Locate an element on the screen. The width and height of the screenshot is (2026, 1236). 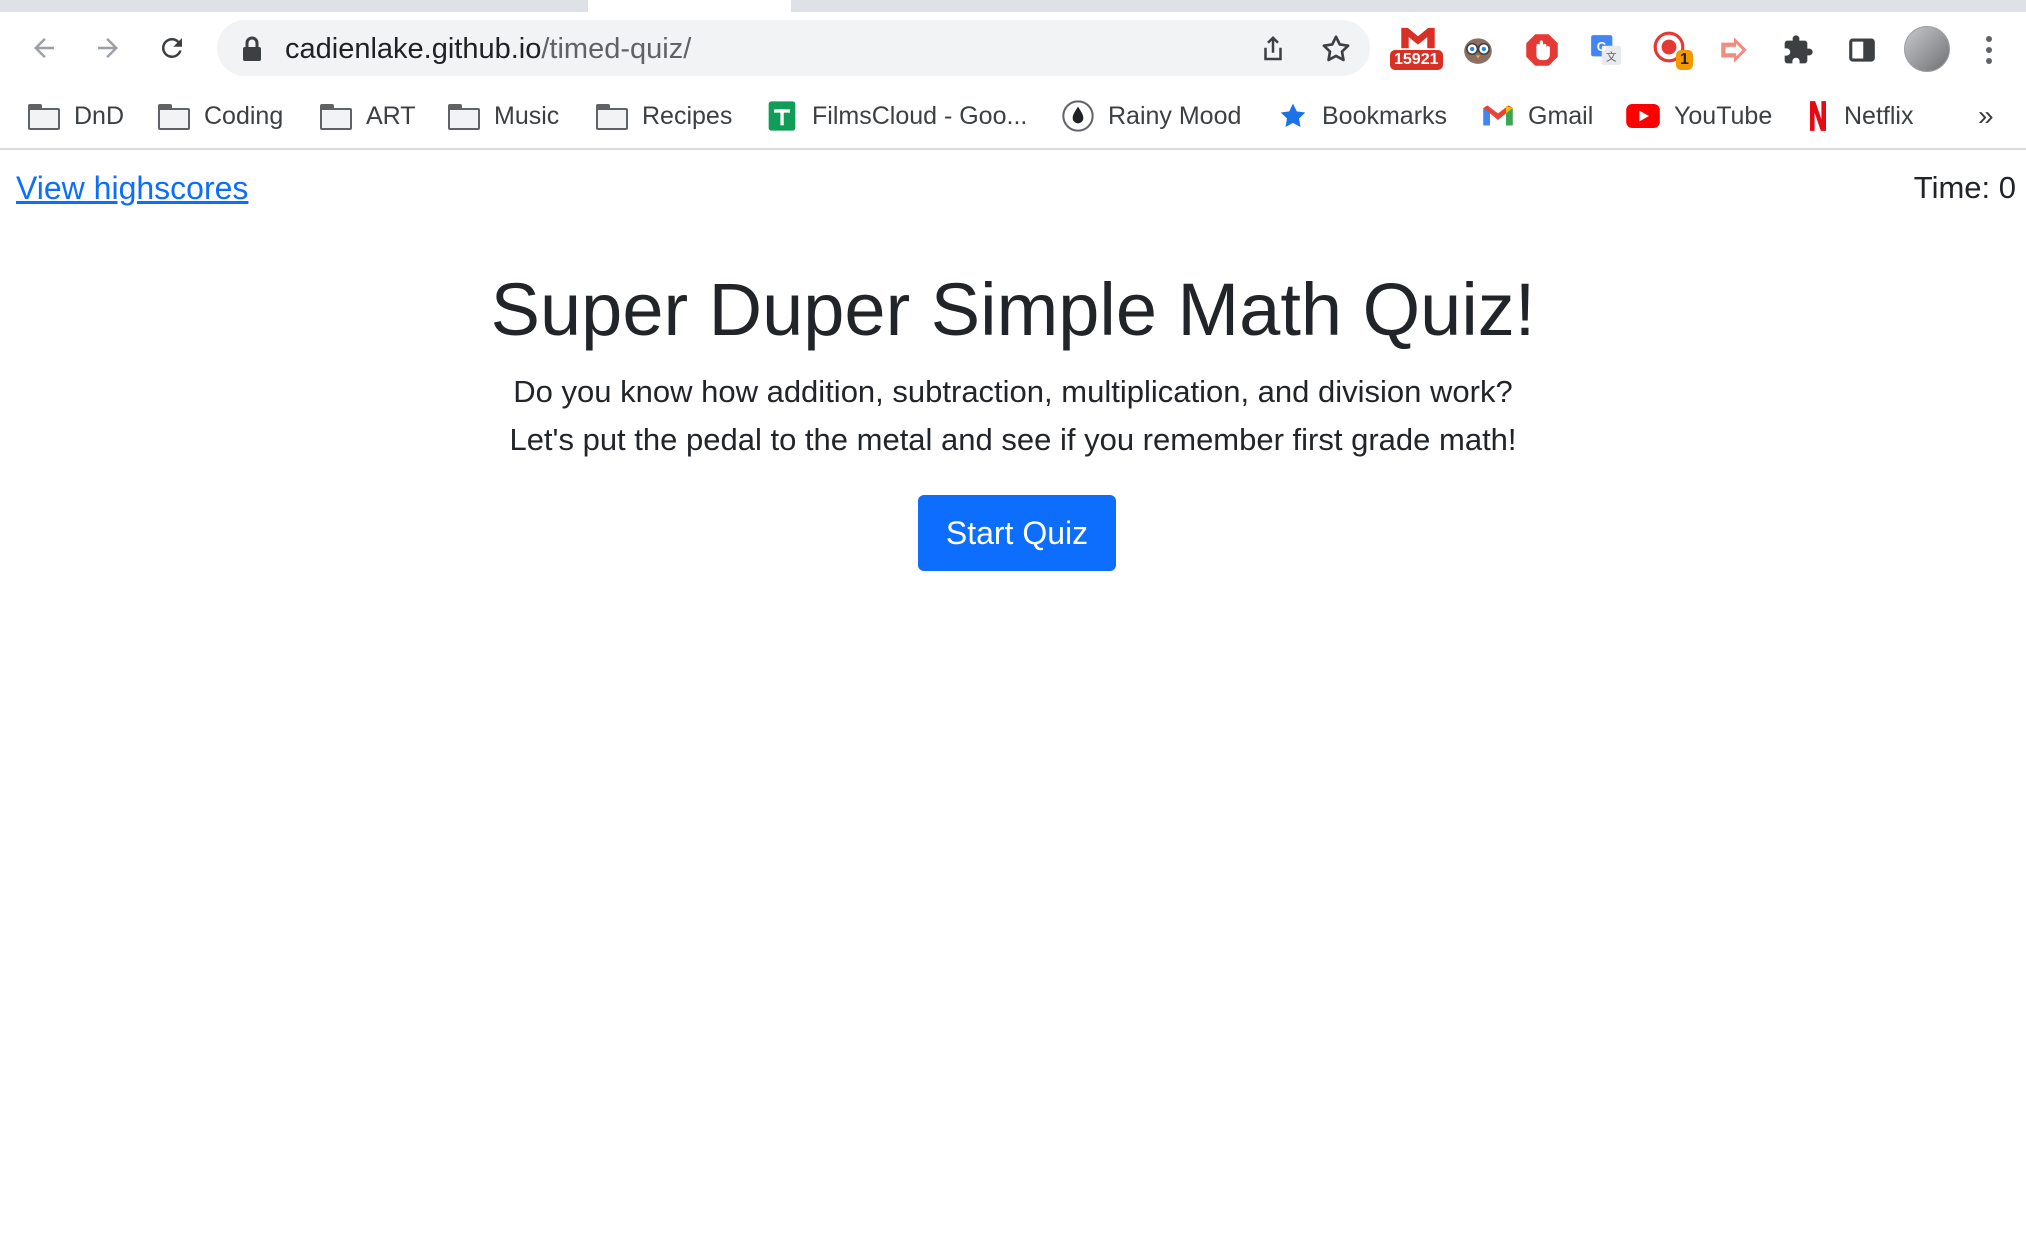
arrow-cast-icon is located at coordinates (1734, 50).